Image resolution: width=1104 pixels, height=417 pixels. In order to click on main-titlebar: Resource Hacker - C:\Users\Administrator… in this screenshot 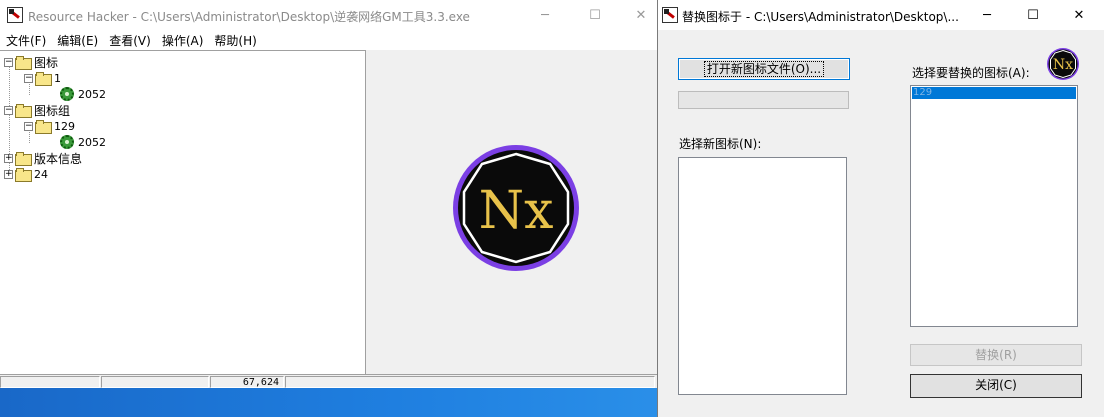, I will do `click(328, 15)`.